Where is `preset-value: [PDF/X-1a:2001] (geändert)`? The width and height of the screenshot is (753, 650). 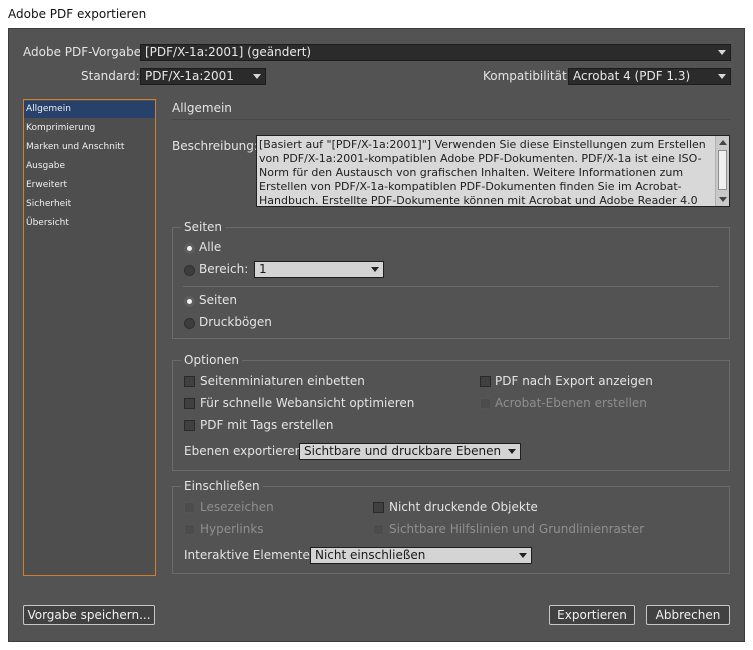 preset-value: [PDF/X-1a:2001] (geändert) is located at coordinates (228, 52).